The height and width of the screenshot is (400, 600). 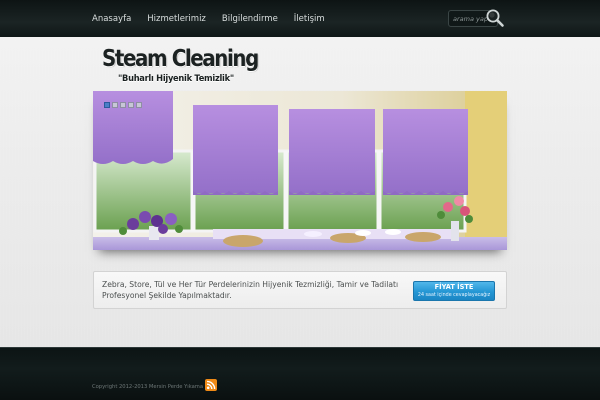 What do you see at coordinates (309, 19) in the screenshot?
I see `nav-item-iletisim: İletişim` at bounding box center [309, 19].